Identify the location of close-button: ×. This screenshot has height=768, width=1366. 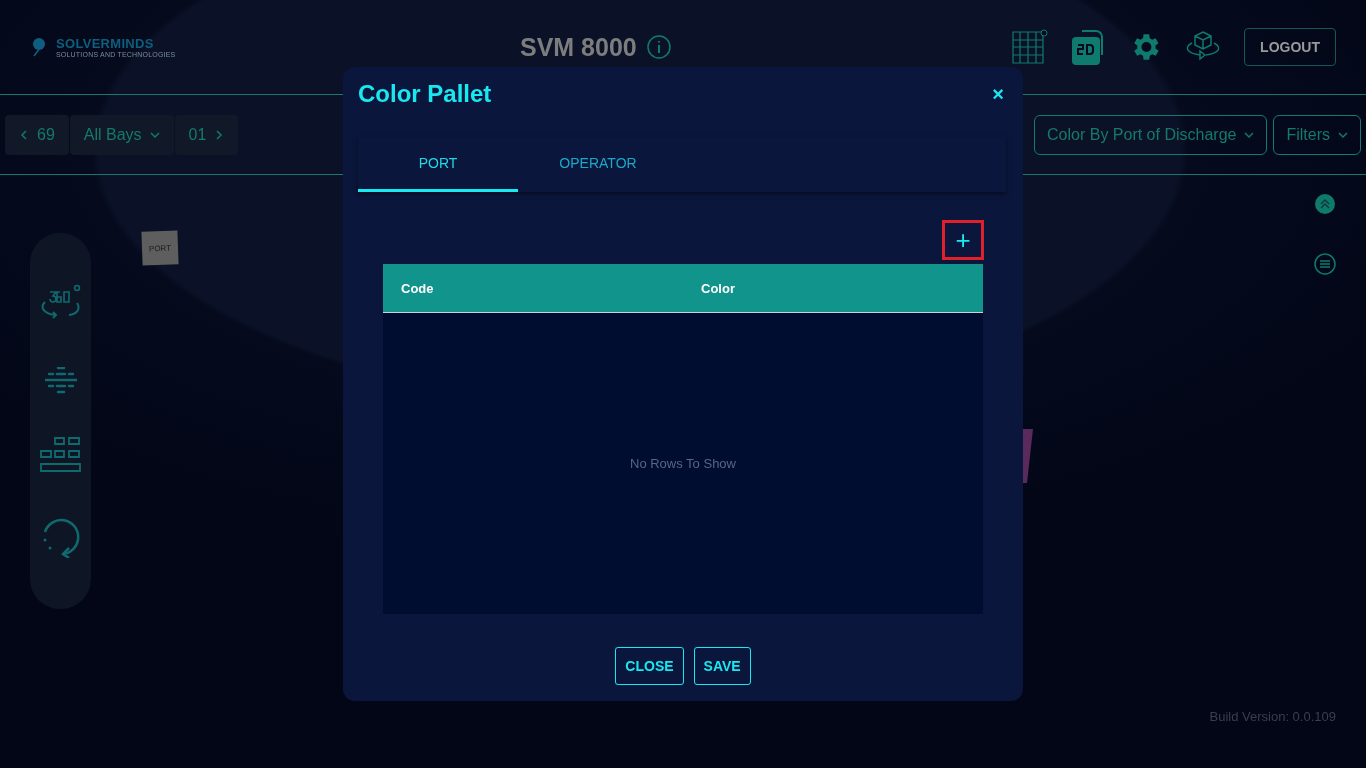
(998, 94).